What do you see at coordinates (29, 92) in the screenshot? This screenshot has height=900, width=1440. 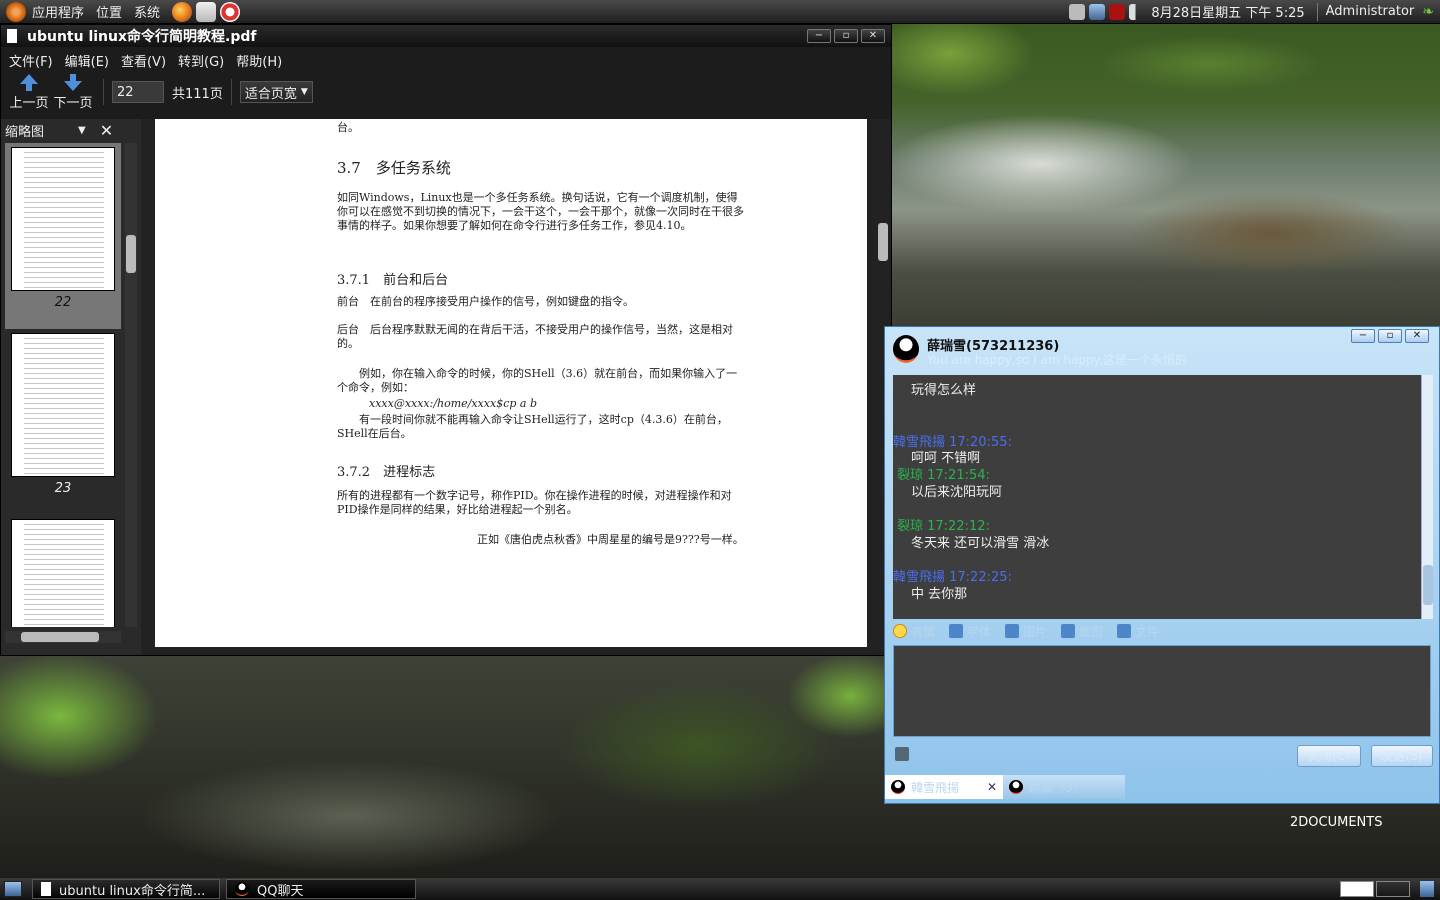 I see `previous-page-button: 上一页` at bounding box center [29, 92].